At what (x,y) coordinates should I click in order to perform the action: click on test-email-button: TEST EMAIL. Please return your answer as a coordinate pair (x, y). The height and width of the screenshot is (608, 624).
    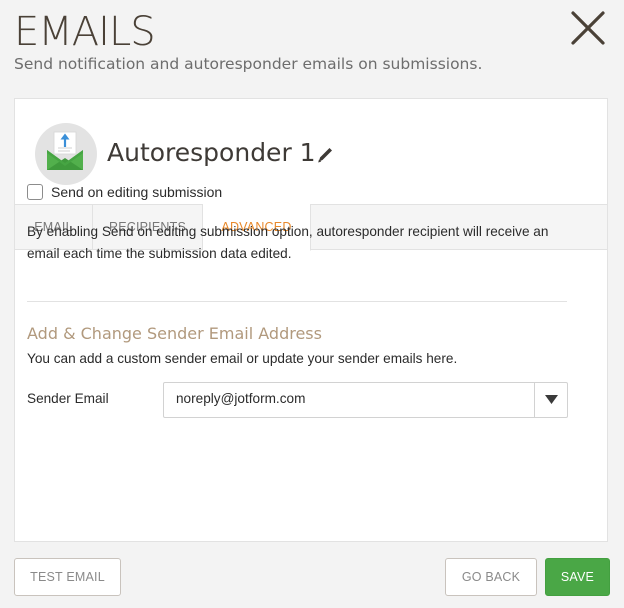
    Looking at the image, I should click on (67, 577).